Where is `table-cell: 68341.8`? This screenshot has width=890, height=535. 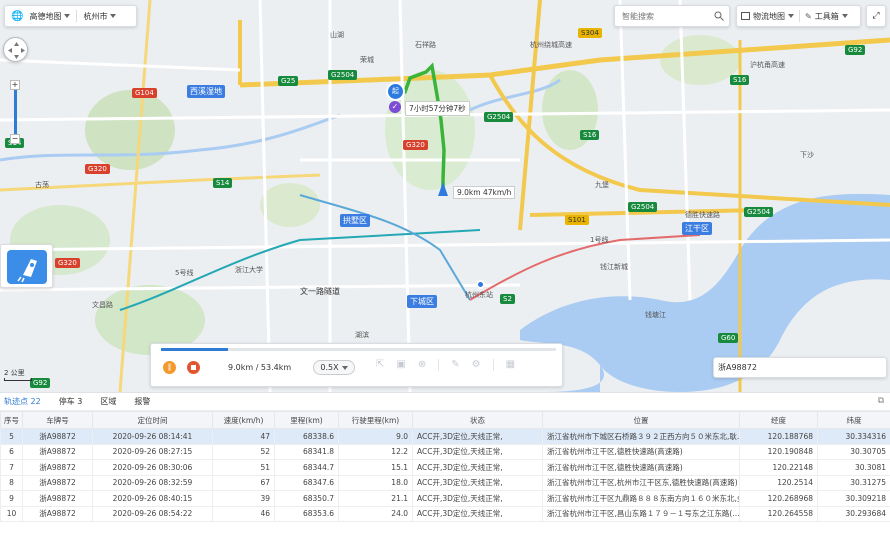 table-cell: 68341.8 is located at coordinates (306, 451).